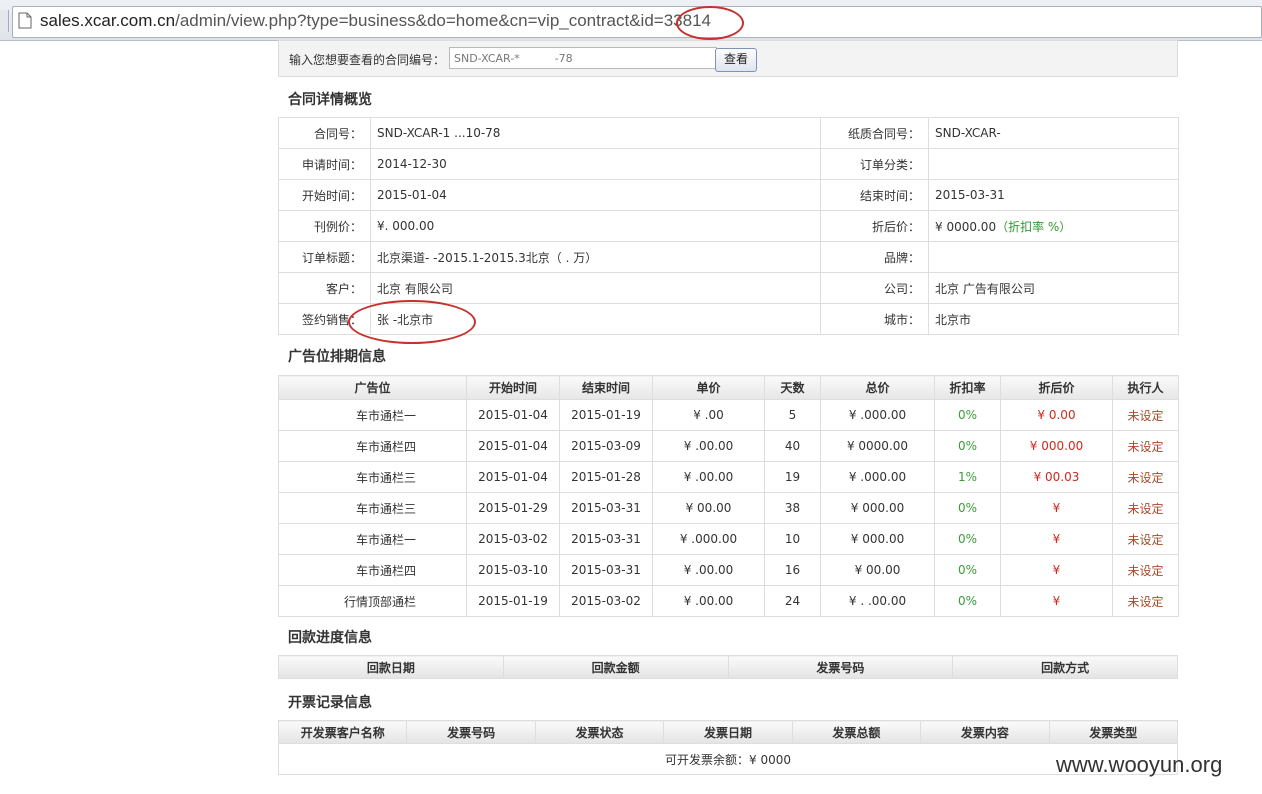  What do you see at coordinates (324, 288) in the screenshot?
I see `field-label: 客户：` at bounding box center [324, 288].